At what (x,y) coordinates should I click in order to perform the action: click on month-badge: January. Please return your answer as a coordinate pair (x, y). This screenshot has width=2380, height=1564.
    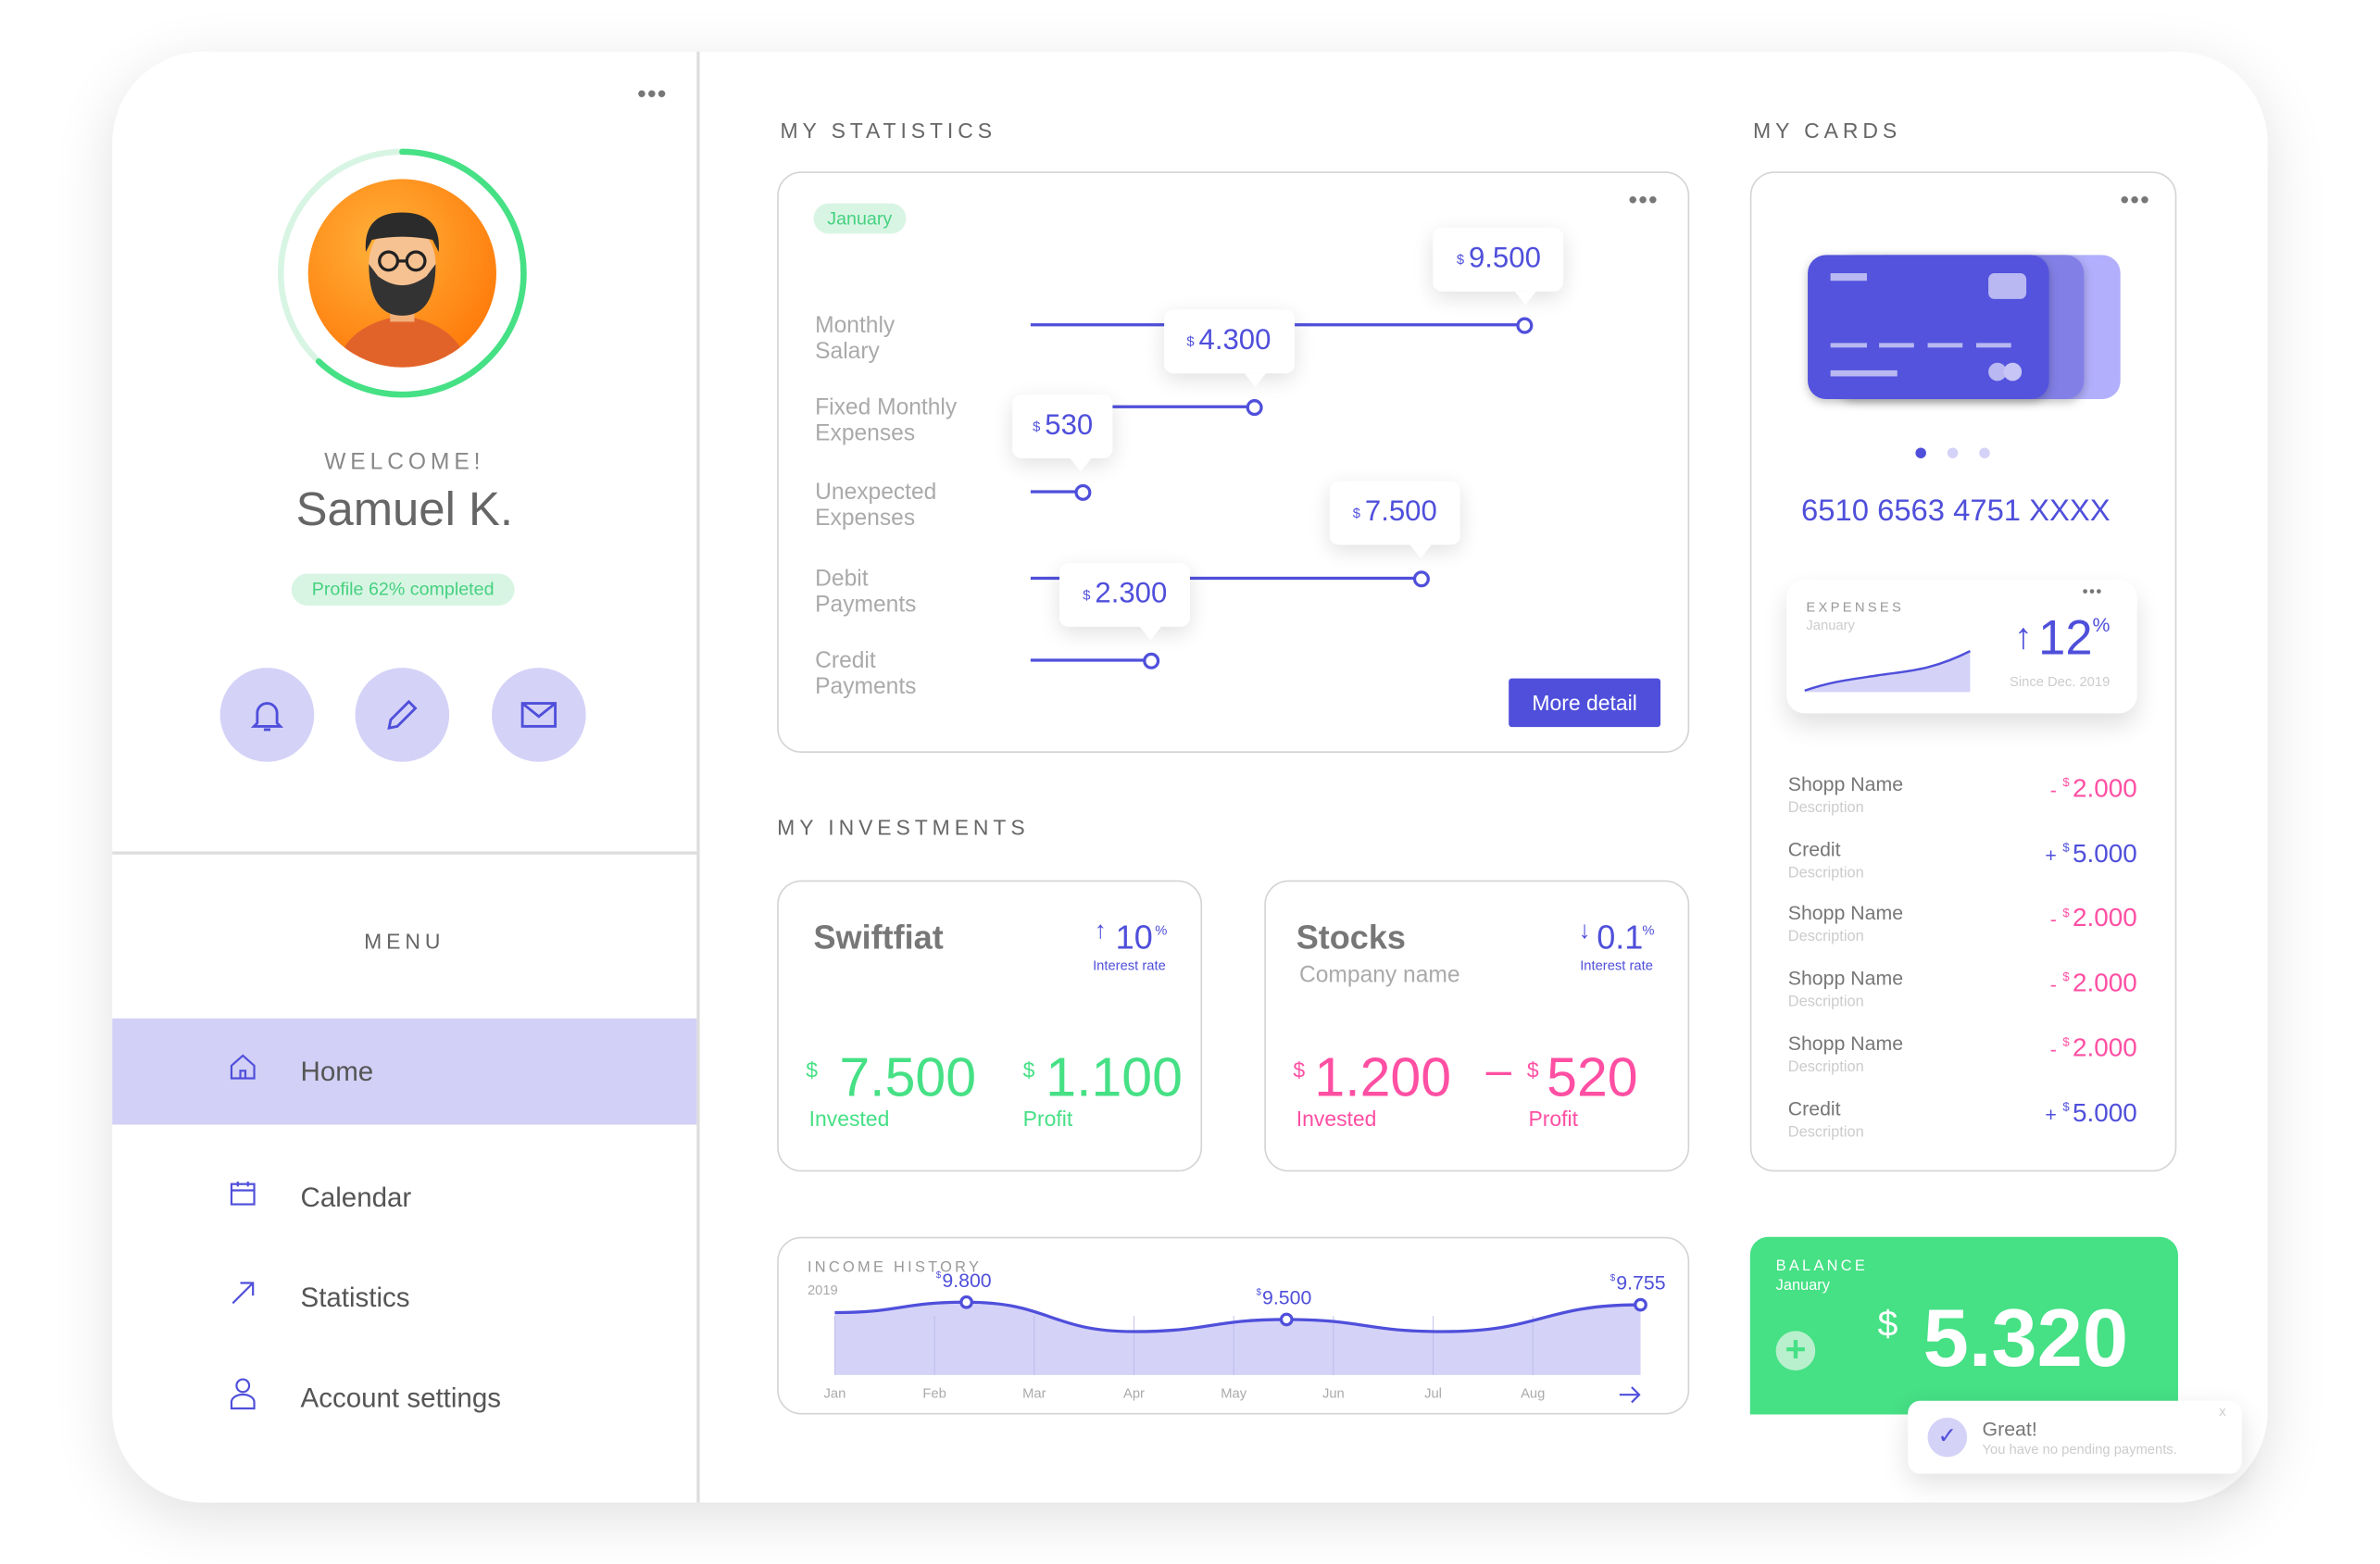
    Looking at the image, I should click on (859, 218).